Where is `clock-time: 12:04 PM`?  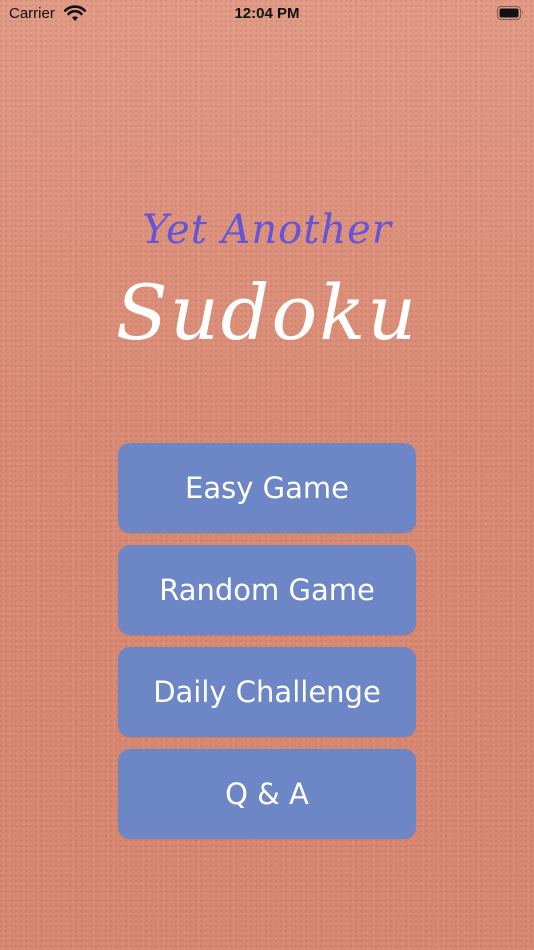 clock-time: 12:04 PM is located at coordinates (267, 13).